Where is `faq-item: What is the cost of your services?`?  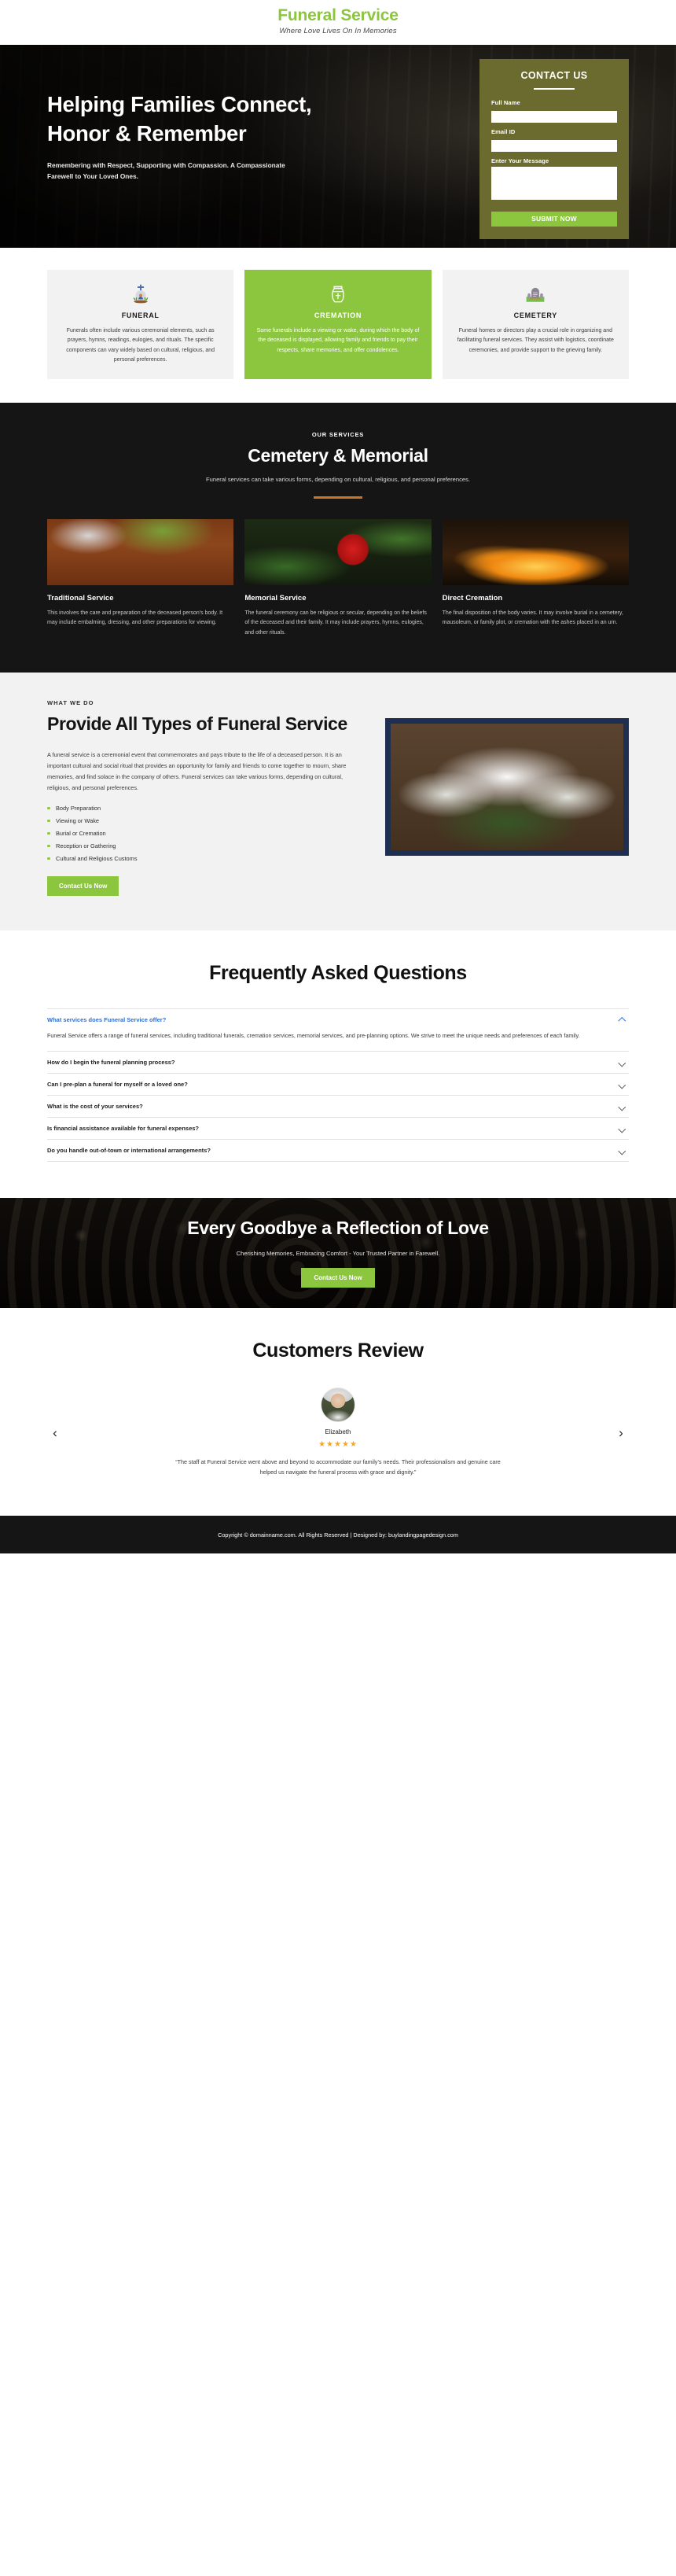
faq-item: What is the cost of your services? is located at coordinates (338, 1105).